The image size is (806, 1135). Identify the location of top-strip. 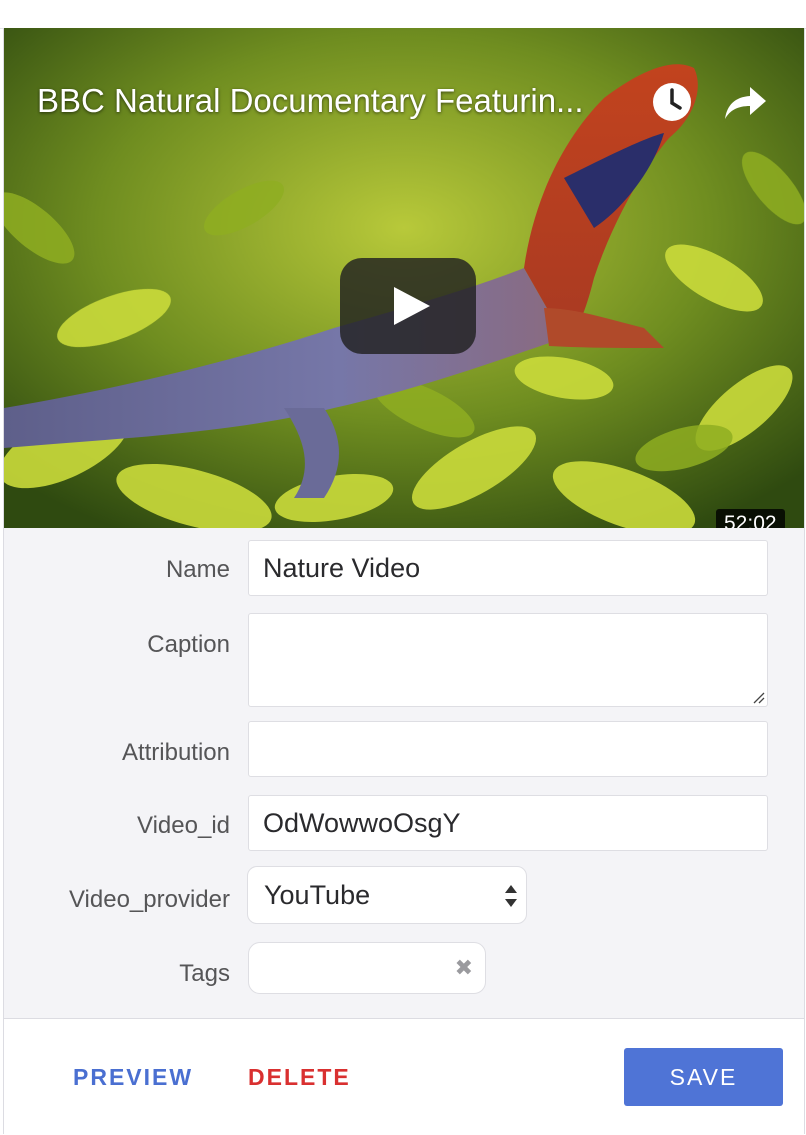
(403, 14).